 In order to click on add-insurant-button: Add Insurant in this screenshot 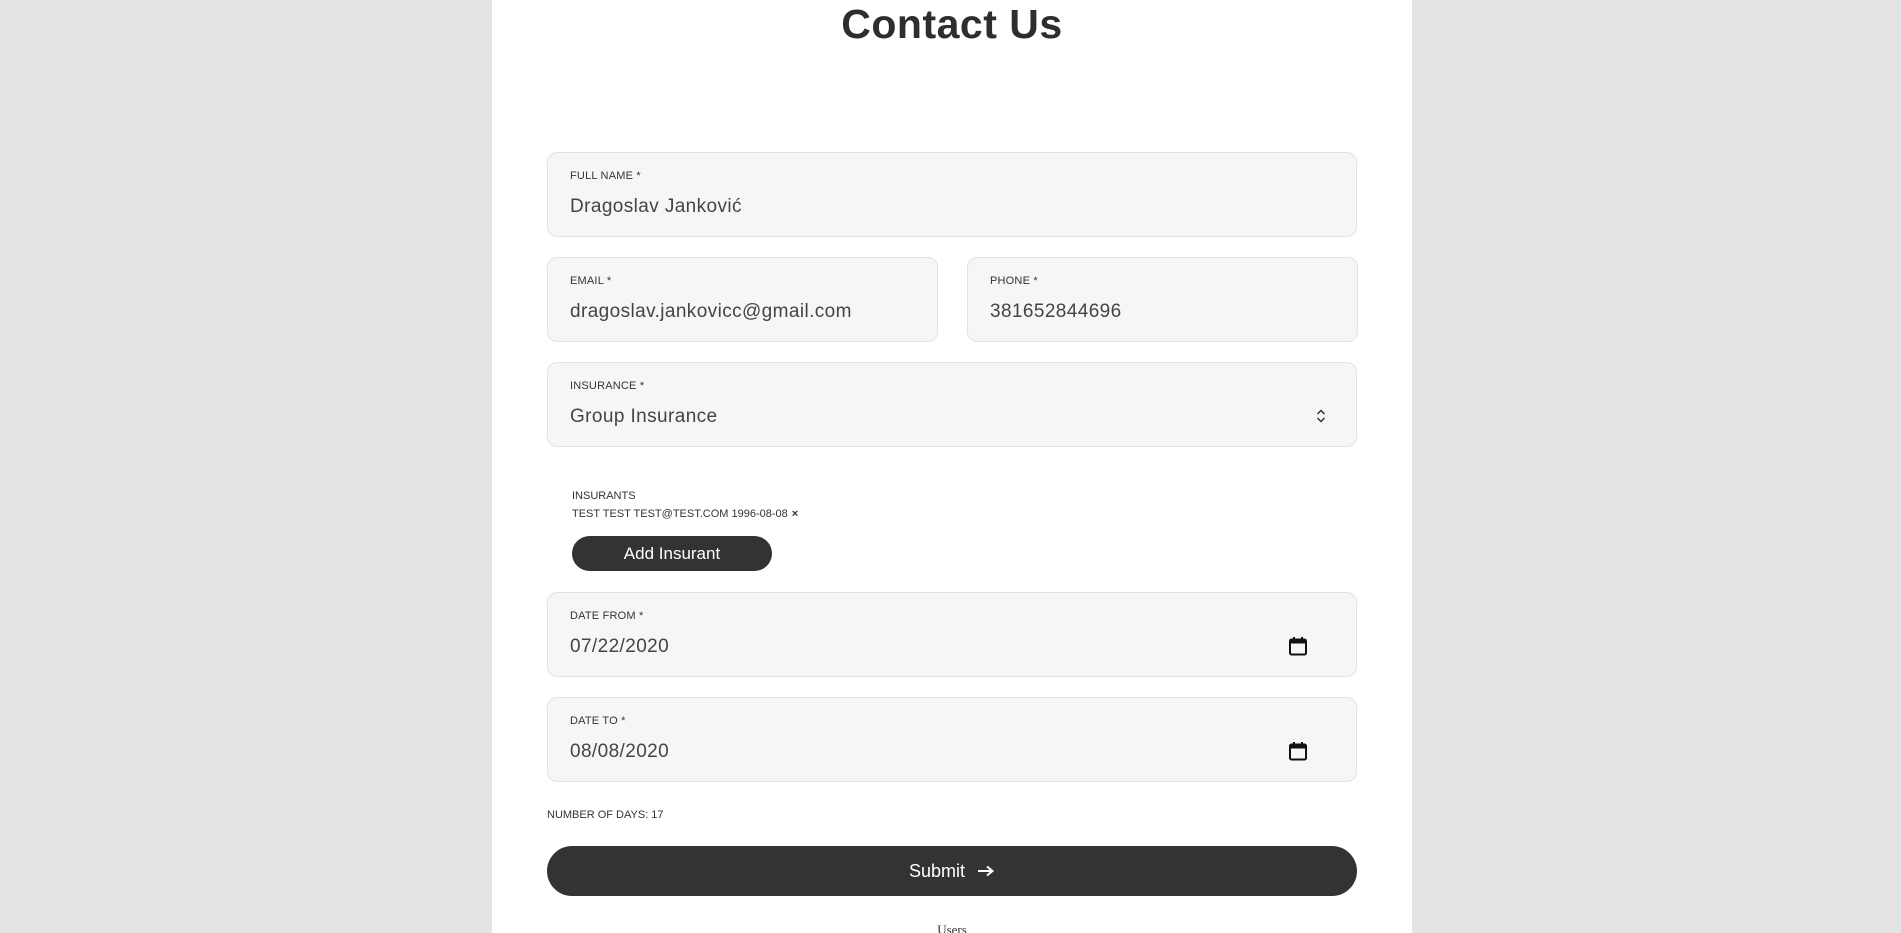, I will do `click(672, 553)`.